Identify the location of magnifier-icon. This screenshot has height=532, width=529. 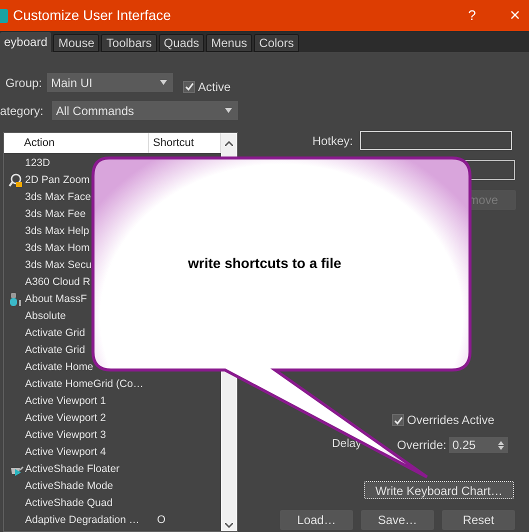
(16, 180).